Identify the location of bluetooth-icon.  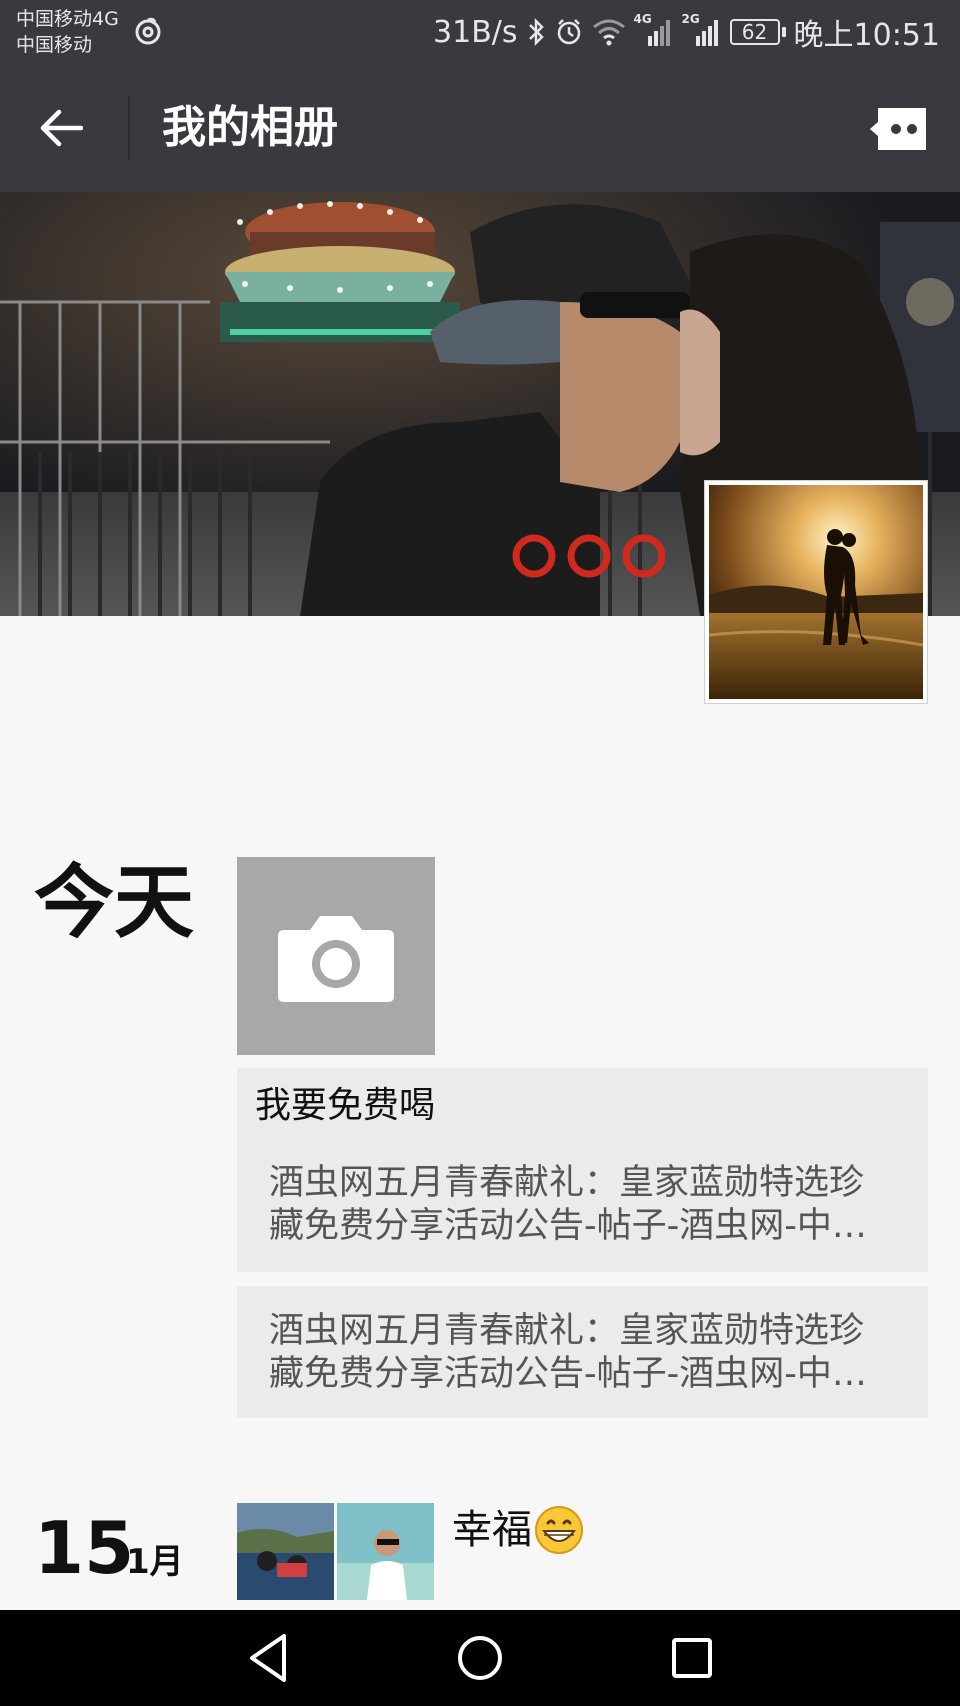
(536, 32).